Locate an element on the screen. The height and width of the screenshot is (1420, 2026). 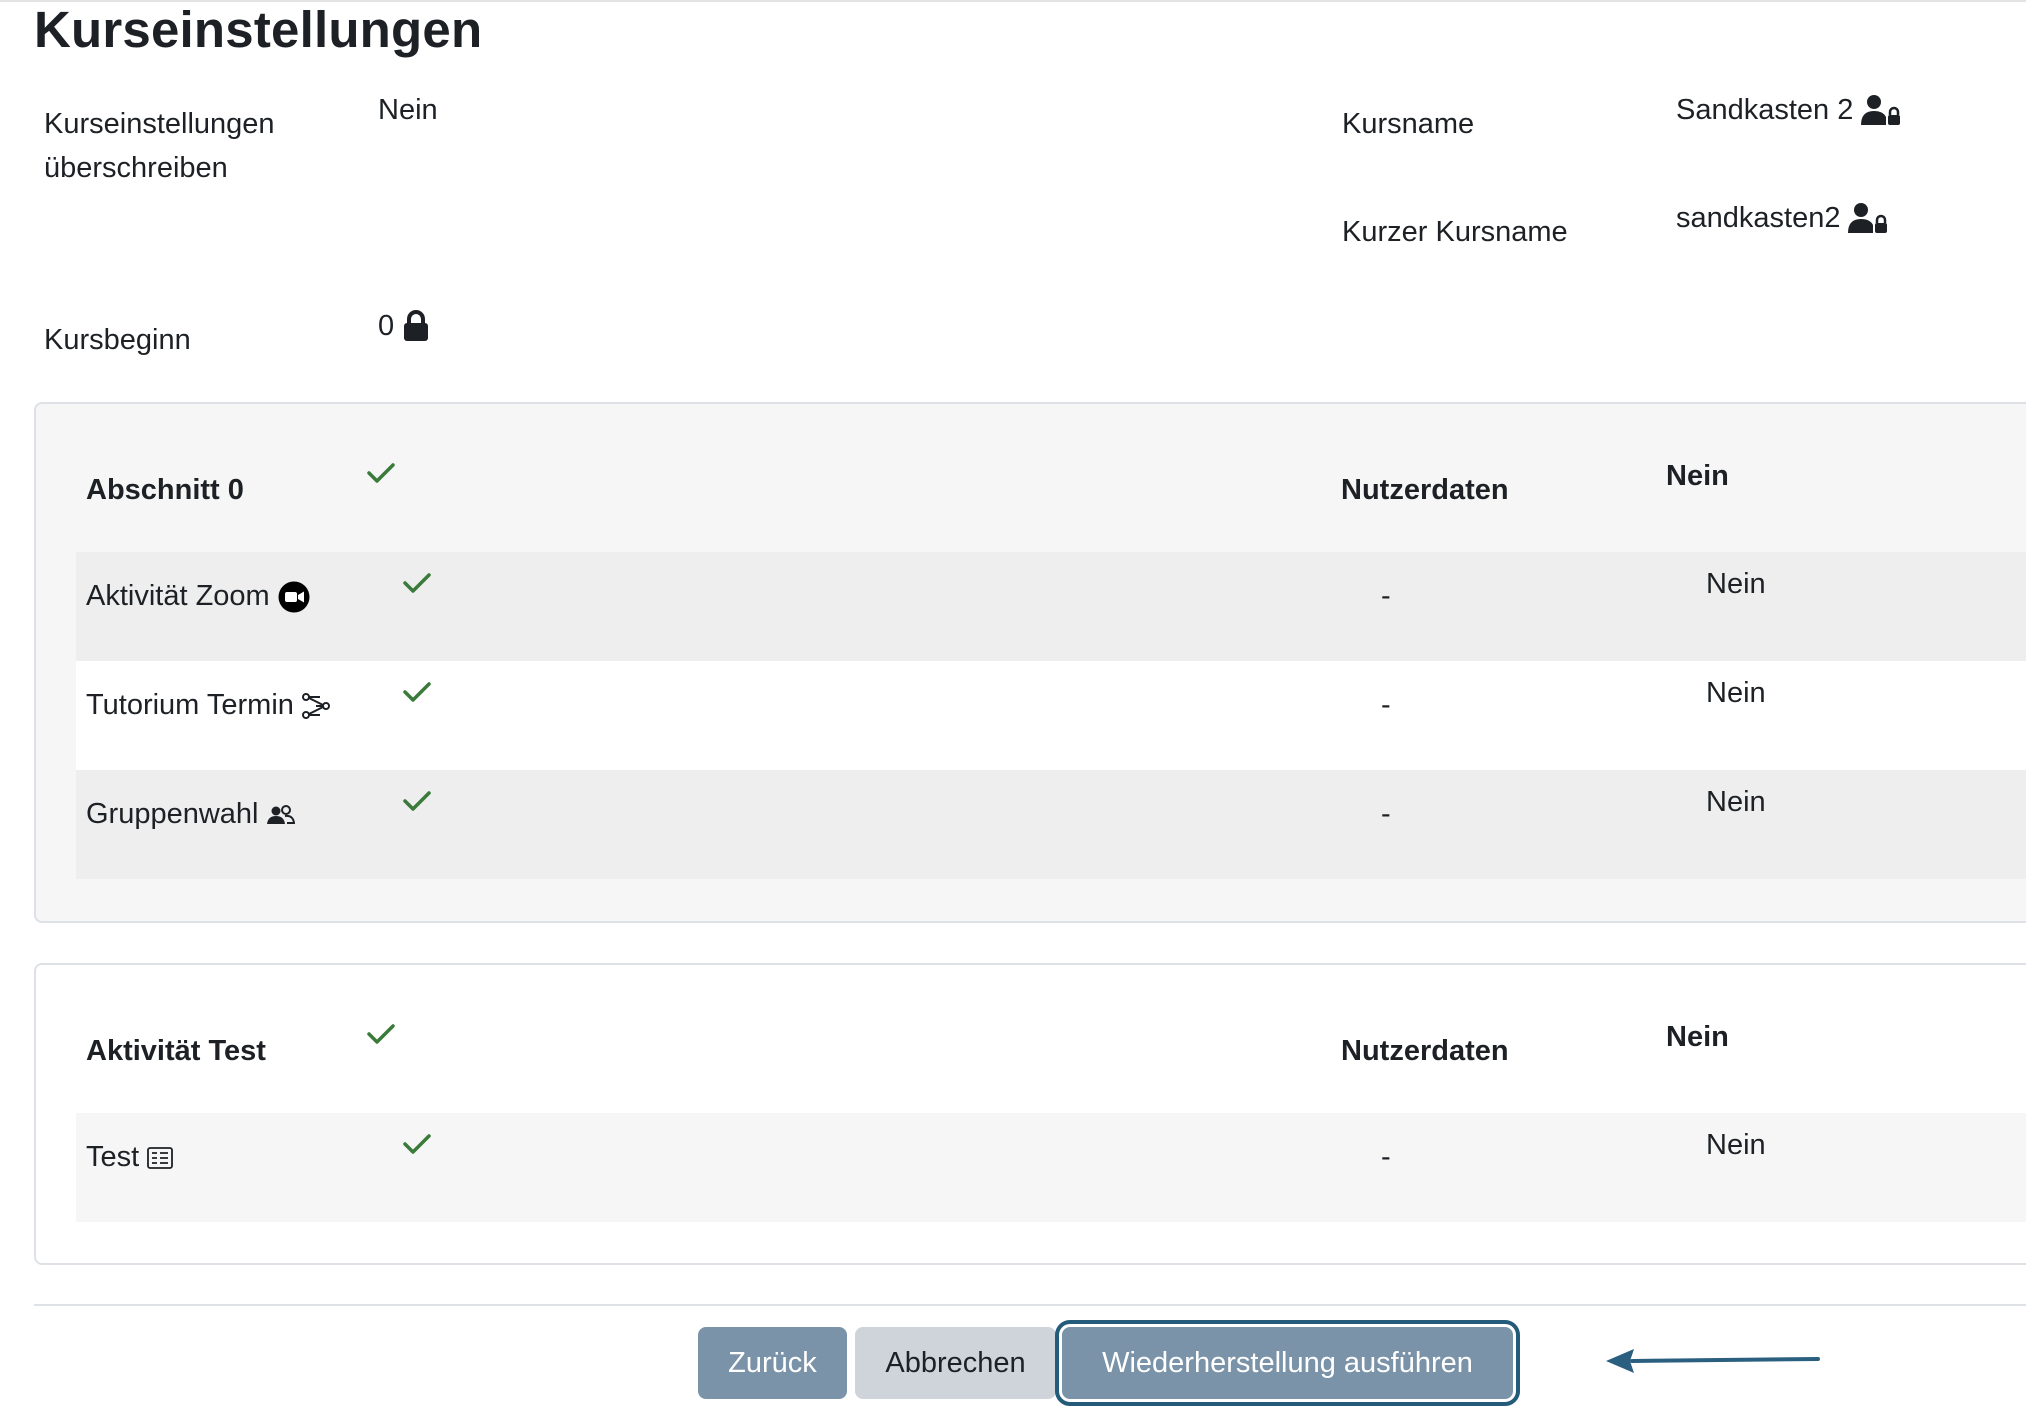
course-name-label: Kursname is located at coordinates (1408, 124).